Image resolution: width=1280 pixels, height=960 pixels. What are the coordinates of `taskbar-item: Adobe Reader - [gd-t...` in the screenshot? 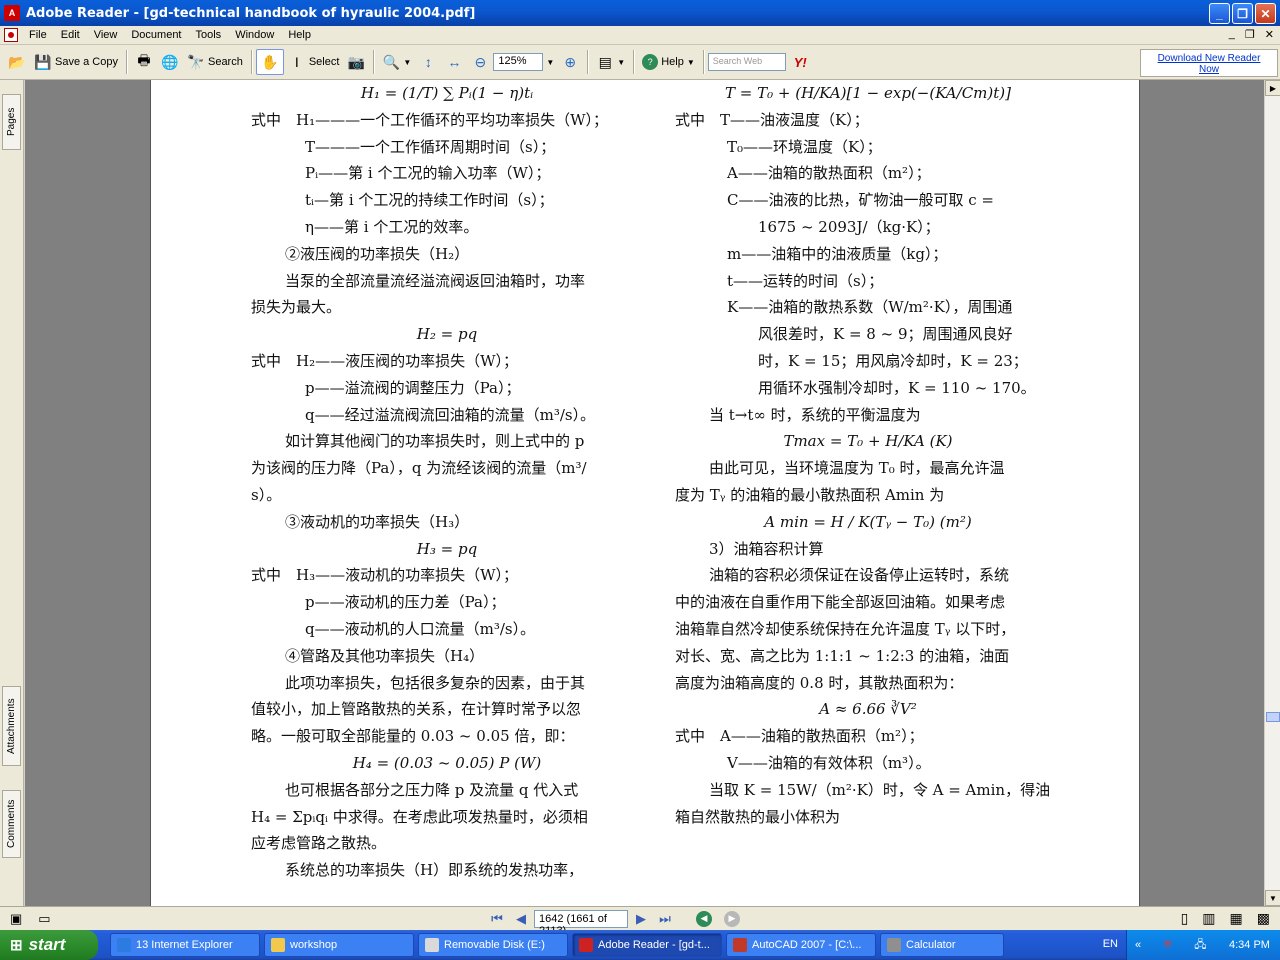 It's located at (647, 945).